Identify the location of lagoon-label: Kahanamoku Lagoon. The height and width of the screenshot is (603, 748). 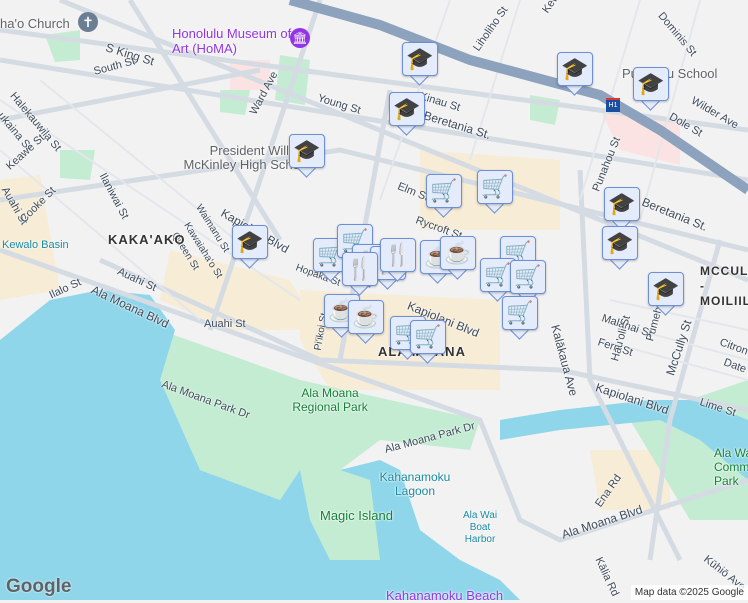
(415, 484).